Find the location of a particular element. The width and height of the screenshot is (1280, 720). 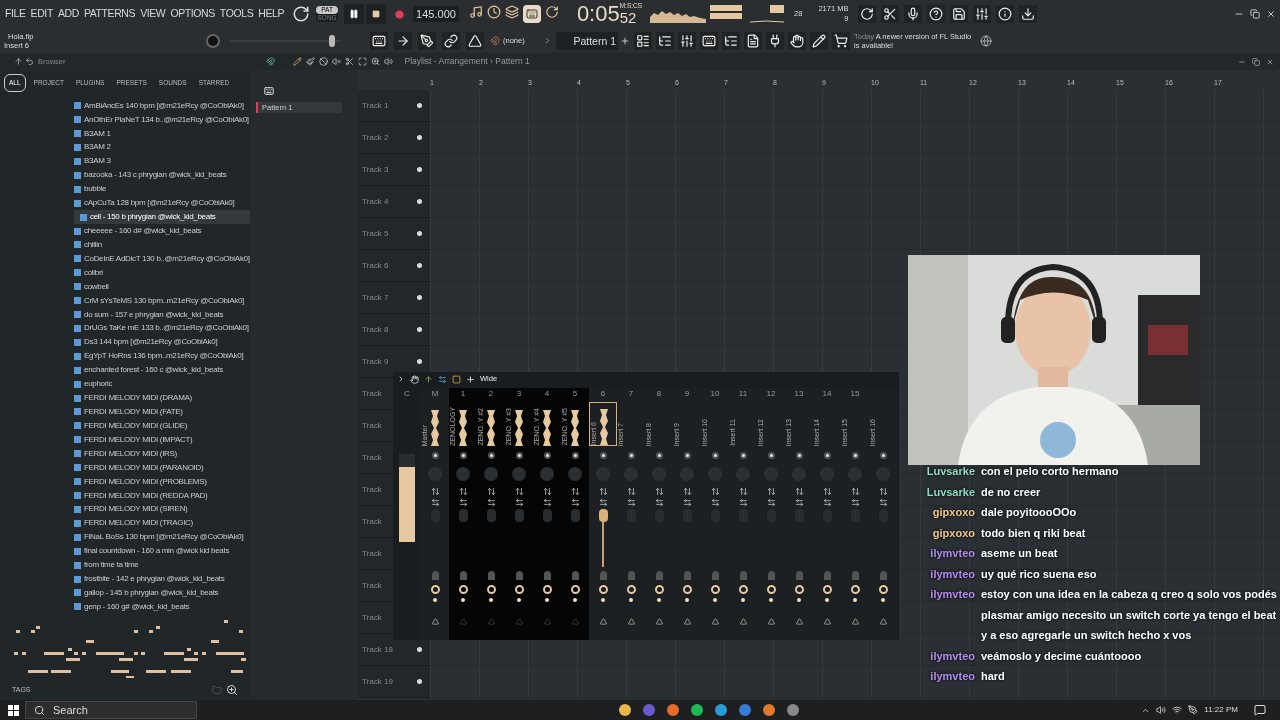

pen-icon is located at coordinates (427, 40).